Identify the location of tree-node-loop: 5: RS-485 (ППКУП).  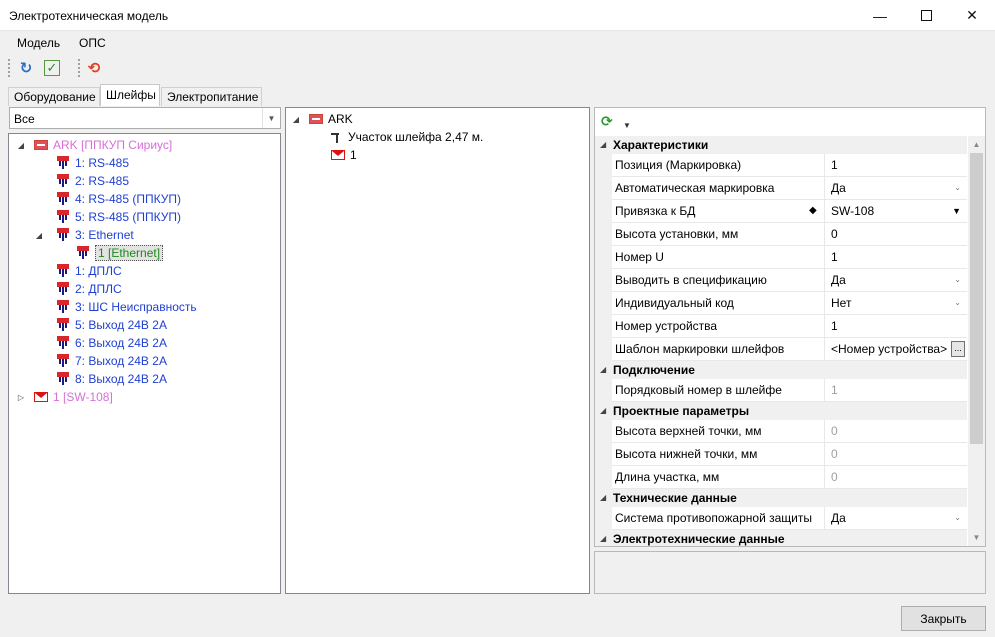
(118, 217).